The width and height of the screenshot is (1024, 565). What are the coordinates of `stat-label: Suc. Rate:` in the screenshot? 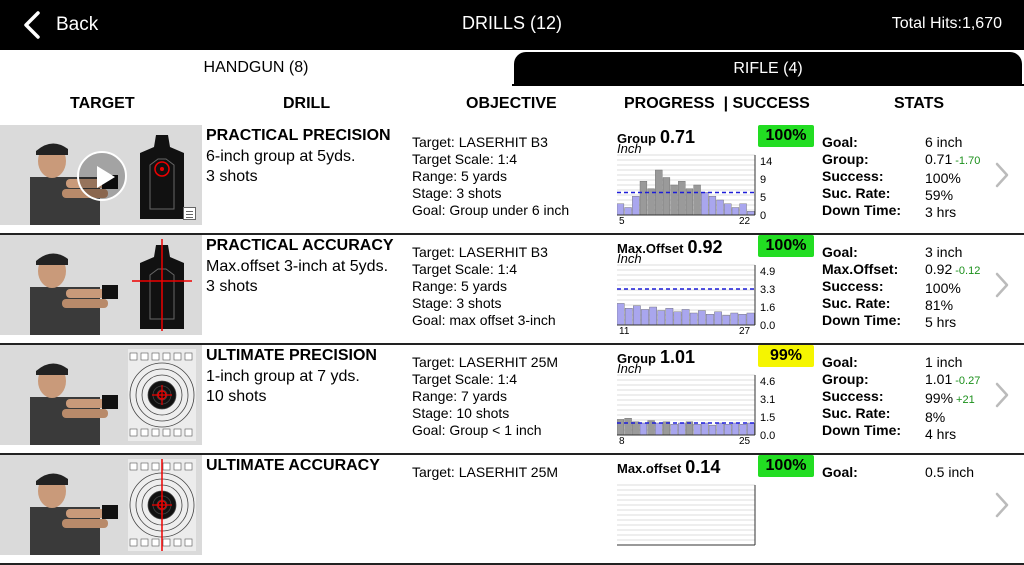 It's located at (856, 413).